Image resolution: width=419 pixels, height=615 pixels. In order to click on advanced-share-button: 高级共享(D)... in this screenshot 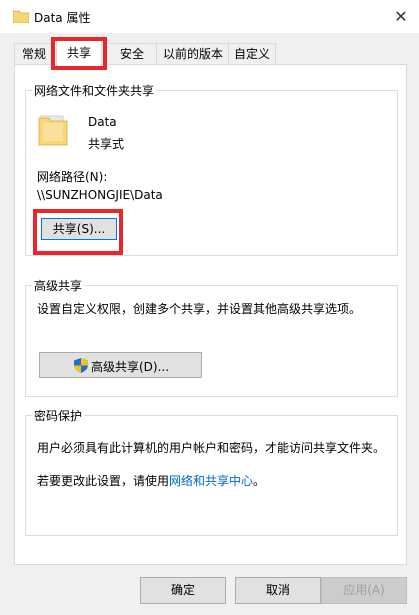, I will do `click(120, 365)`.